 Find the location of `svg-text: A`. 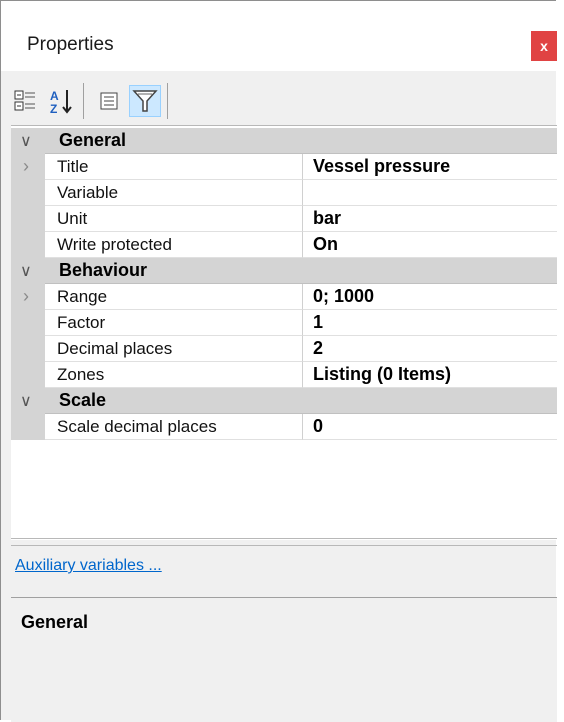

svg-text: A is located at coordinates (54, 96).